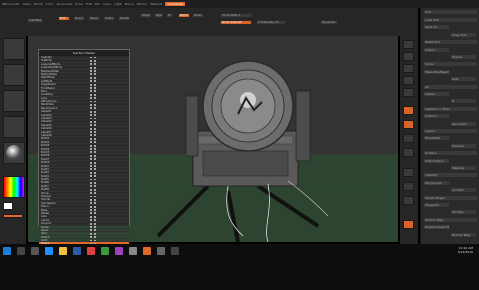 Image resolution: width=479 pixels, height=290 pixels. What do you see at coordinates (107, 4) in the screenshot?
I see `menu-item: Layer` at bounding box center [107, 4].